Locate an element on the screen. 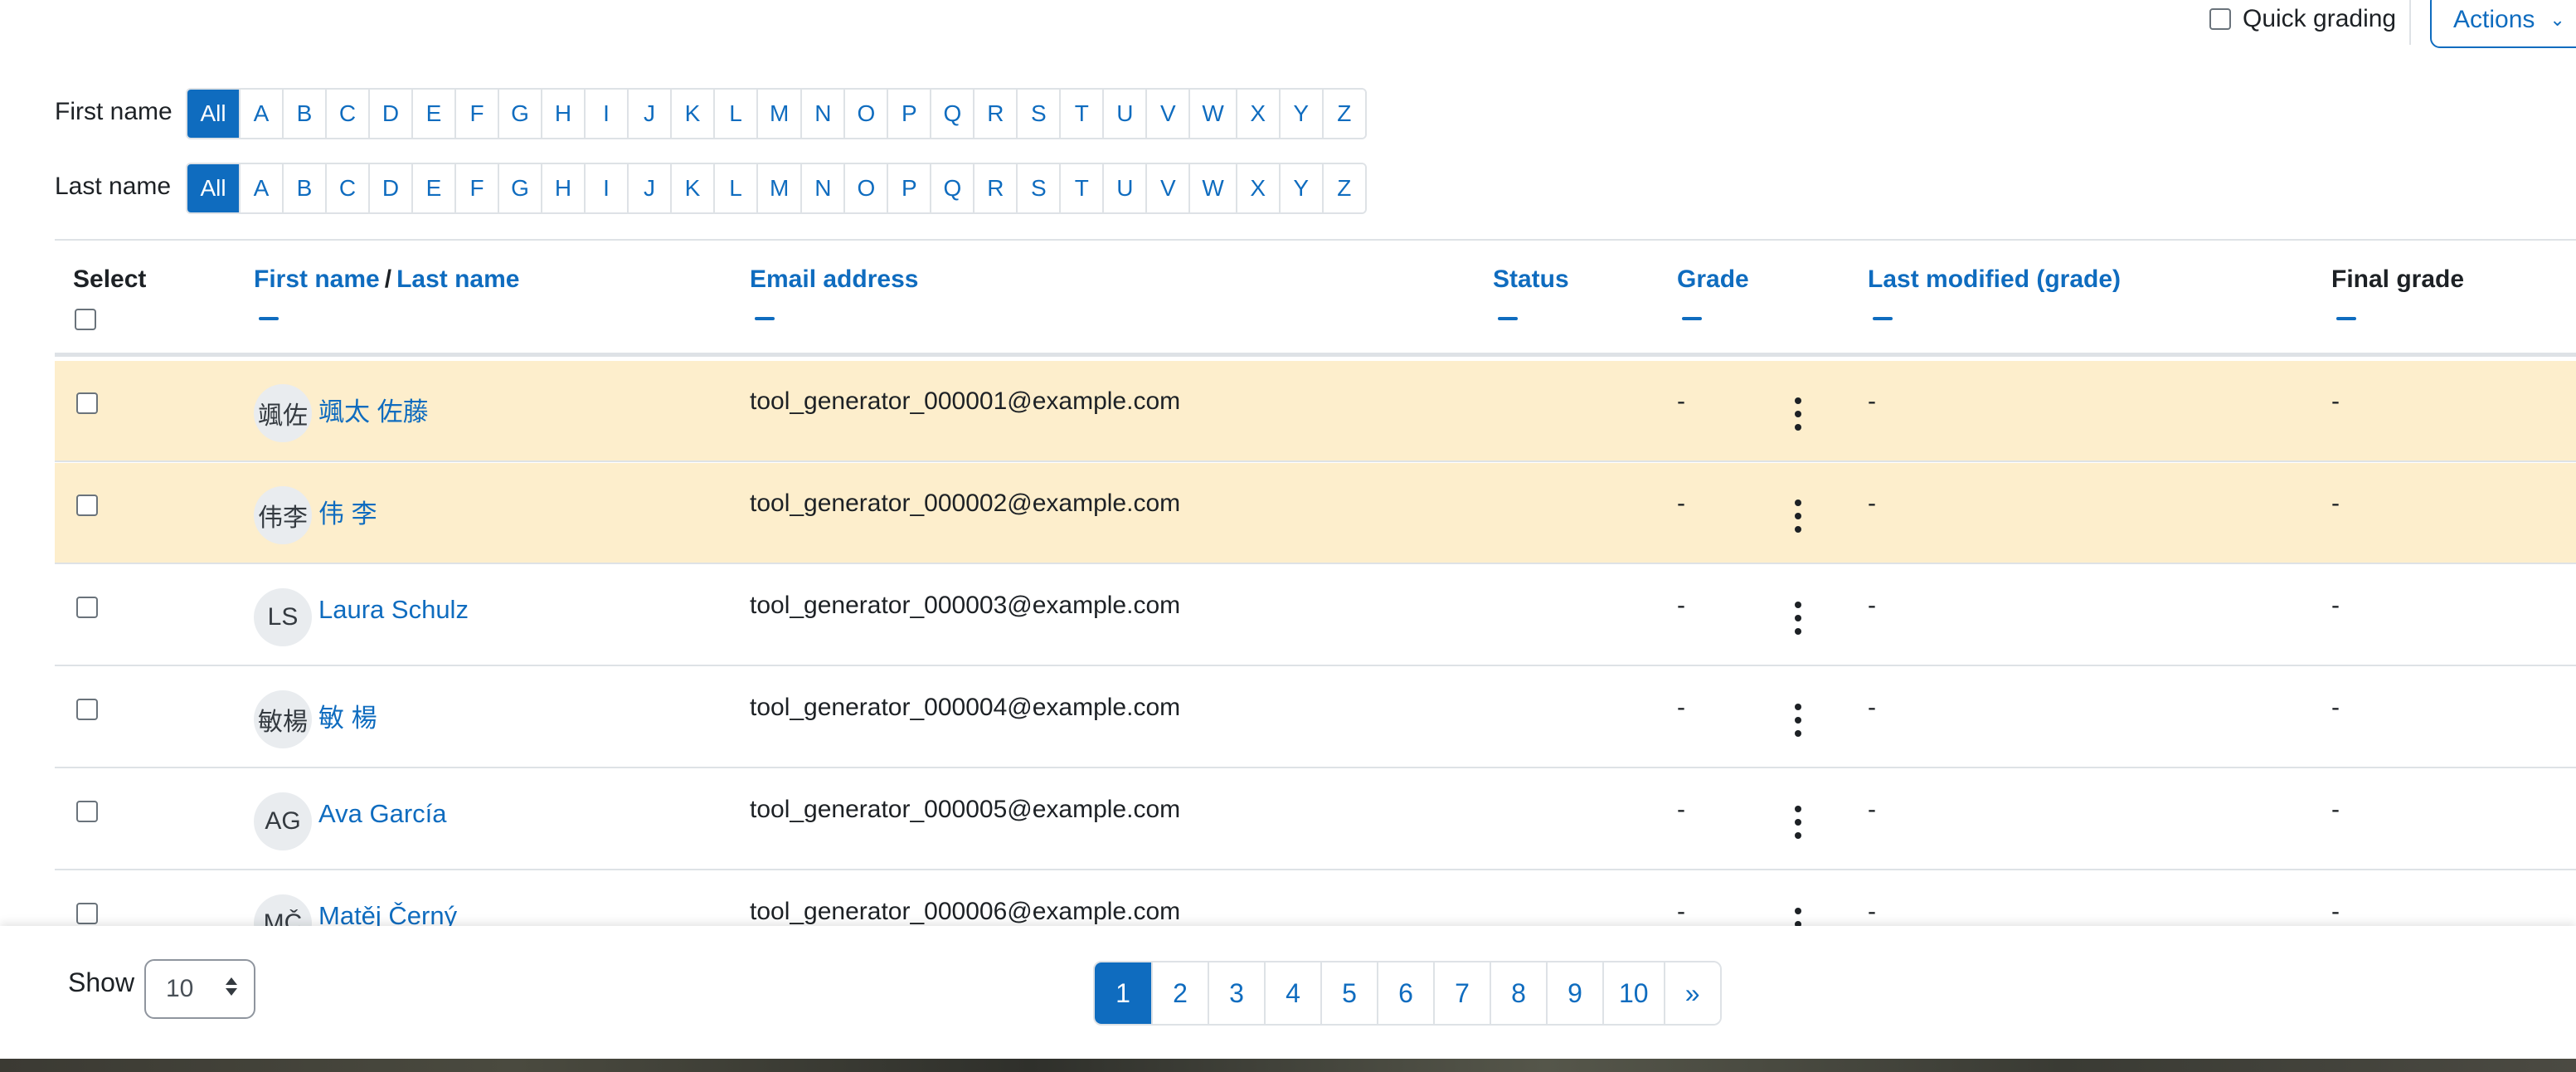 Image resolution: width=2576 pixels, height=1072 pixels. last-name-letter-t: T is located at coordinates (1081, 188).